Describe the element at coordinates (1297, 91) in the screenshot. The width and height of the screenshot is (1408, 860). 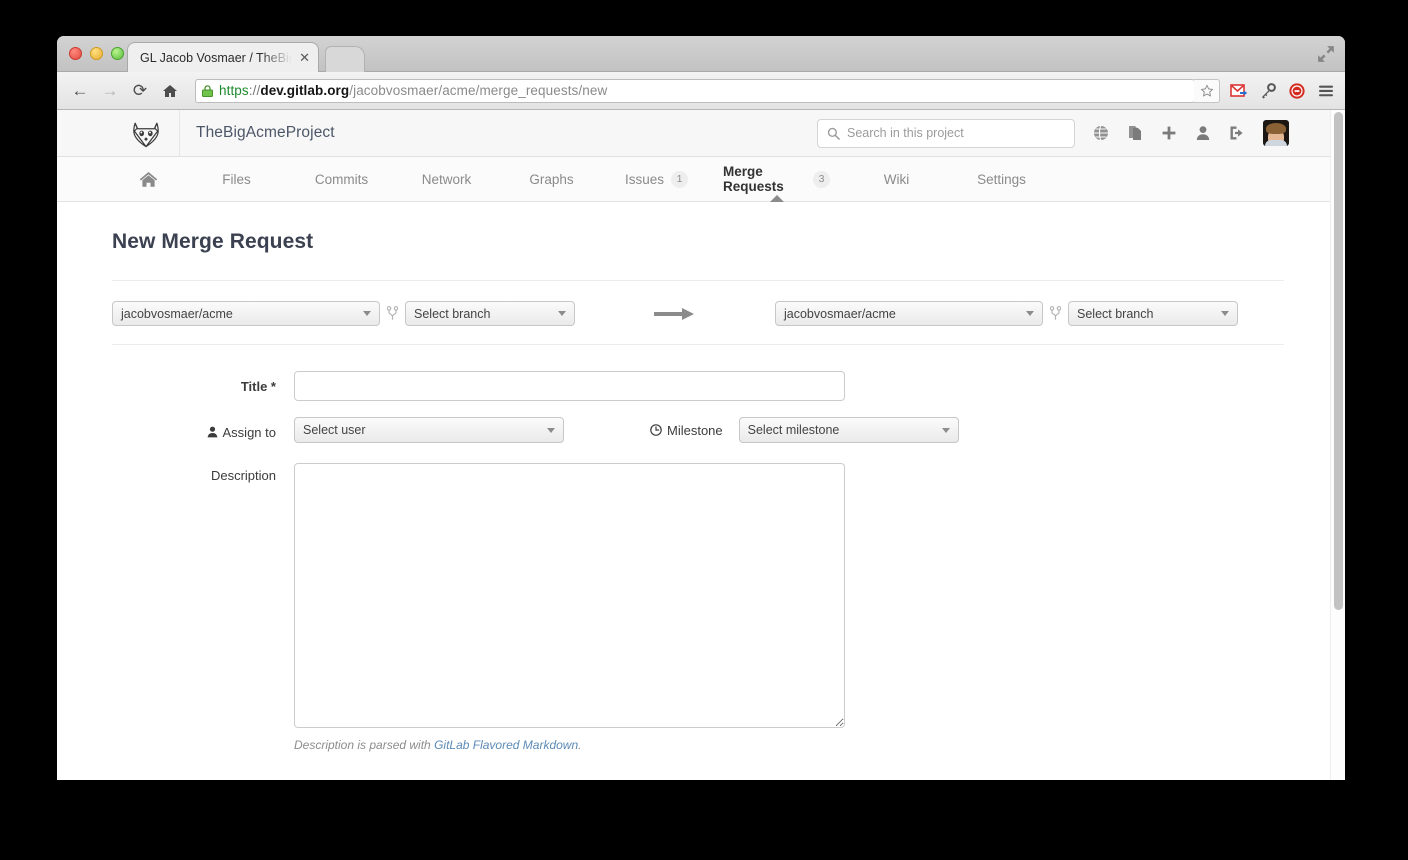
I see `adblock-icon` at that location.